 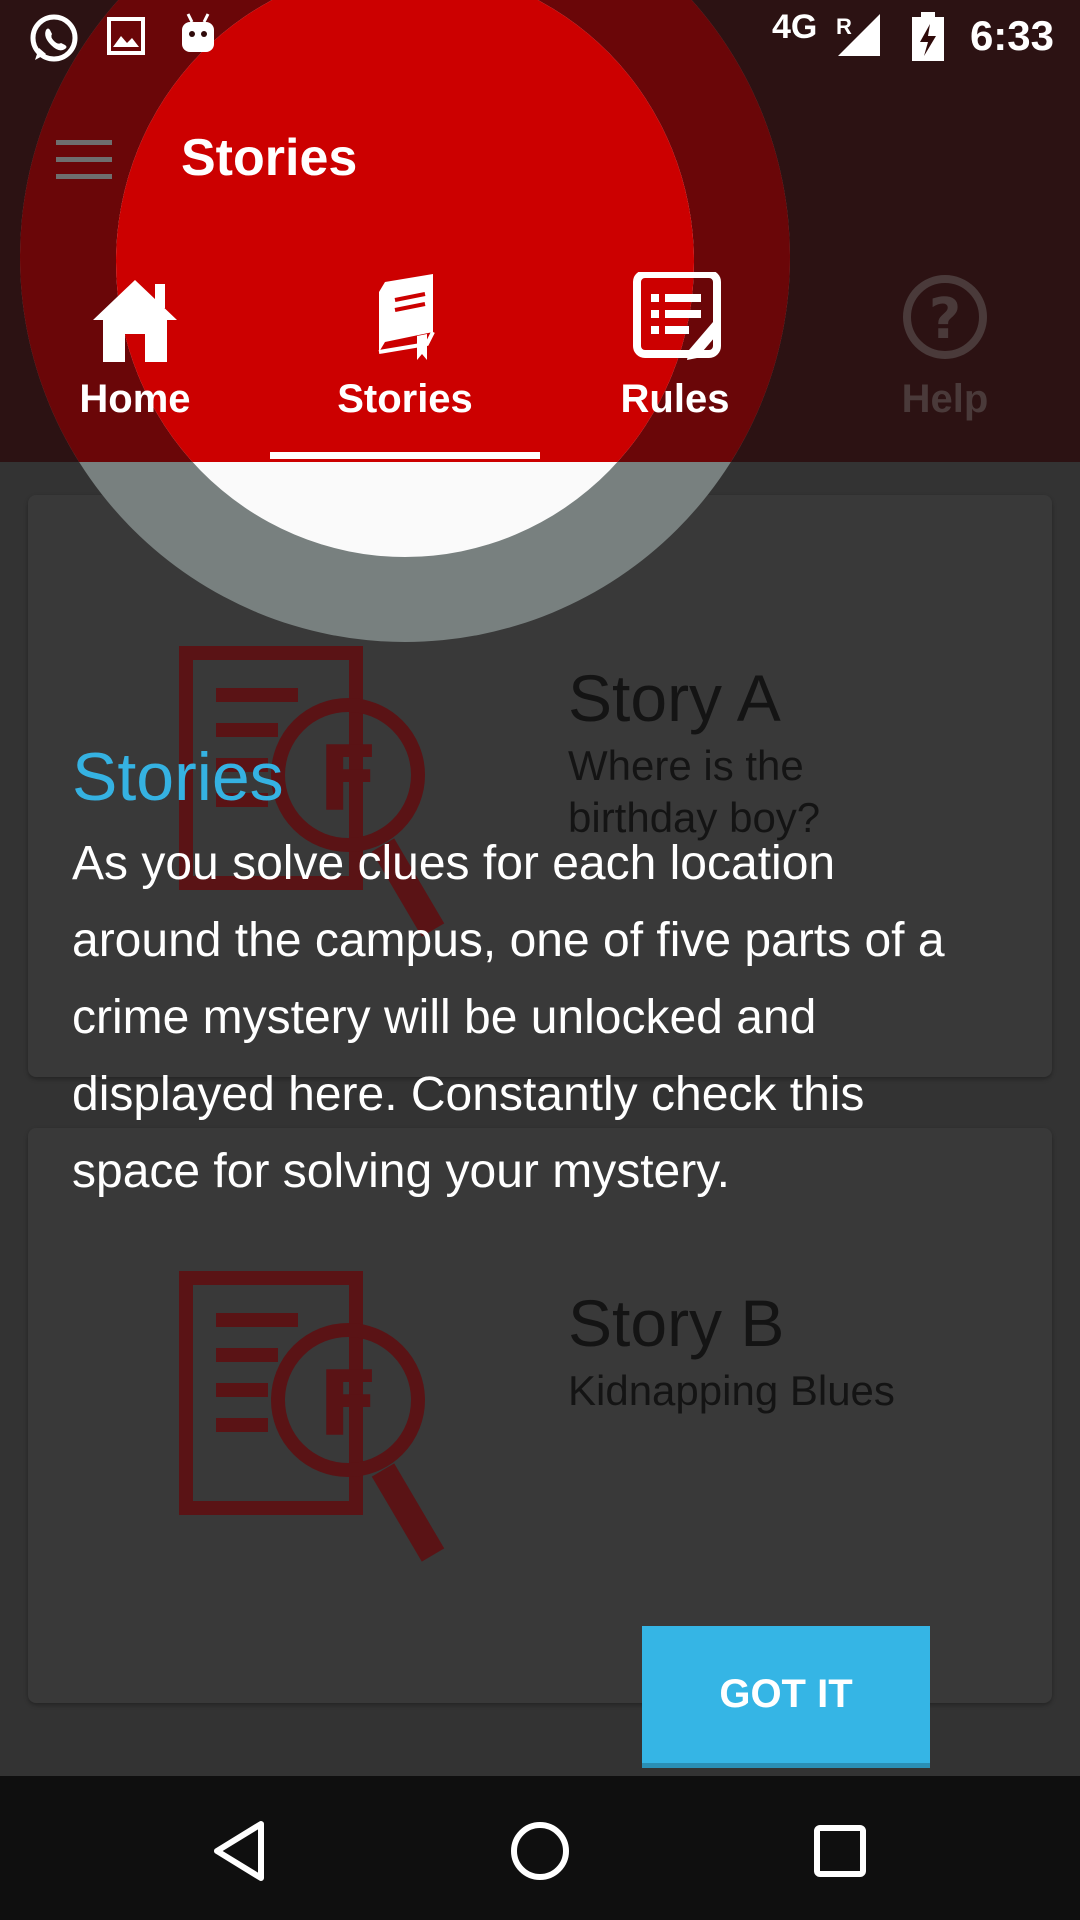 What do you see at coordinates (840, 1851) in the screenshot?
I see `recents-icon` at bounding box center [840, 1851].